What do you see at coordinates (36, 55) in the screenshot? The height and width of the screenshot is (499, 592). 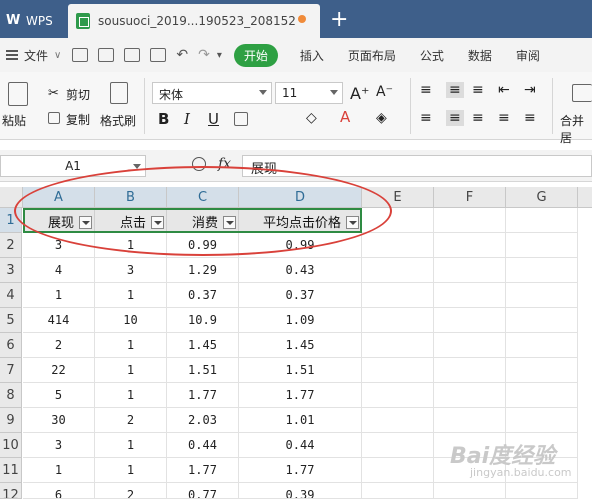 I see `menu-file: 文件` at bounding box center [36, 55].